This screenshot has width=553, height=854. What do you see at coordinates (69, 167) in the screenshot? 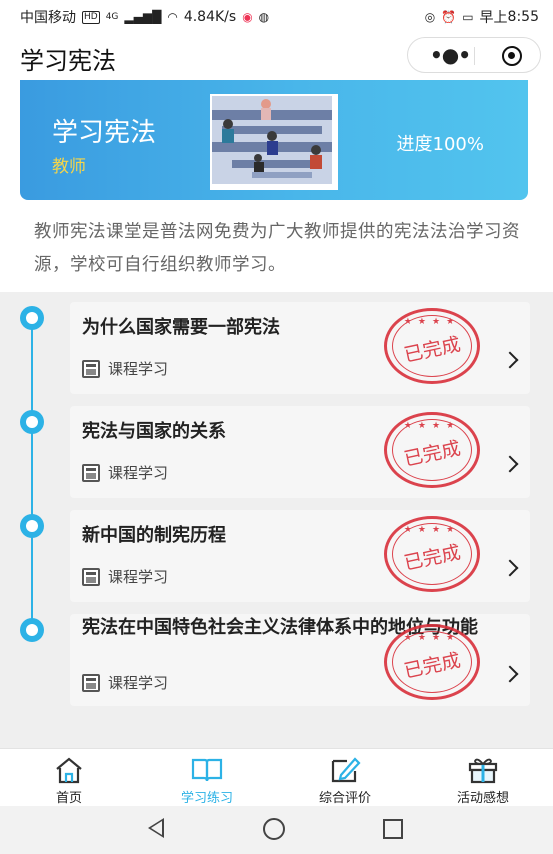
I see `banner-subtitle: 教师` at bounding box center [69, 167].